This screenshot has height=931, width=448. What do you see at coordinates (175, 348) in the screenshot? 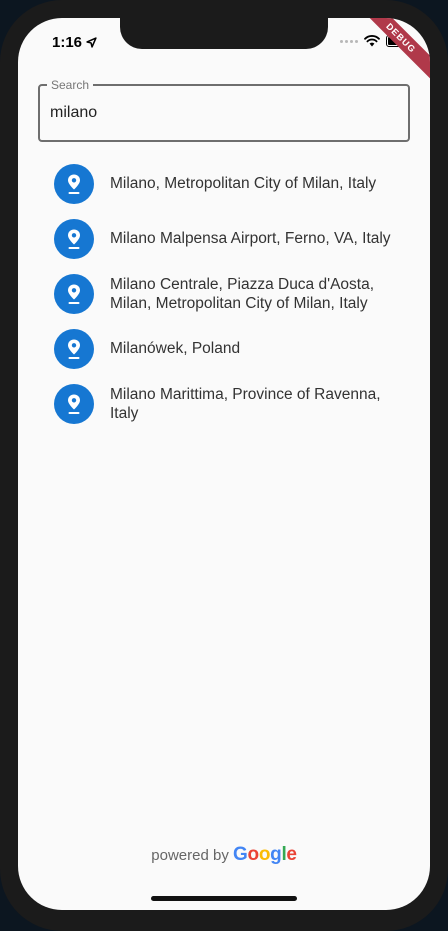
I see `result-label: Milanówek, Poland` at bounding box center [175, 348].